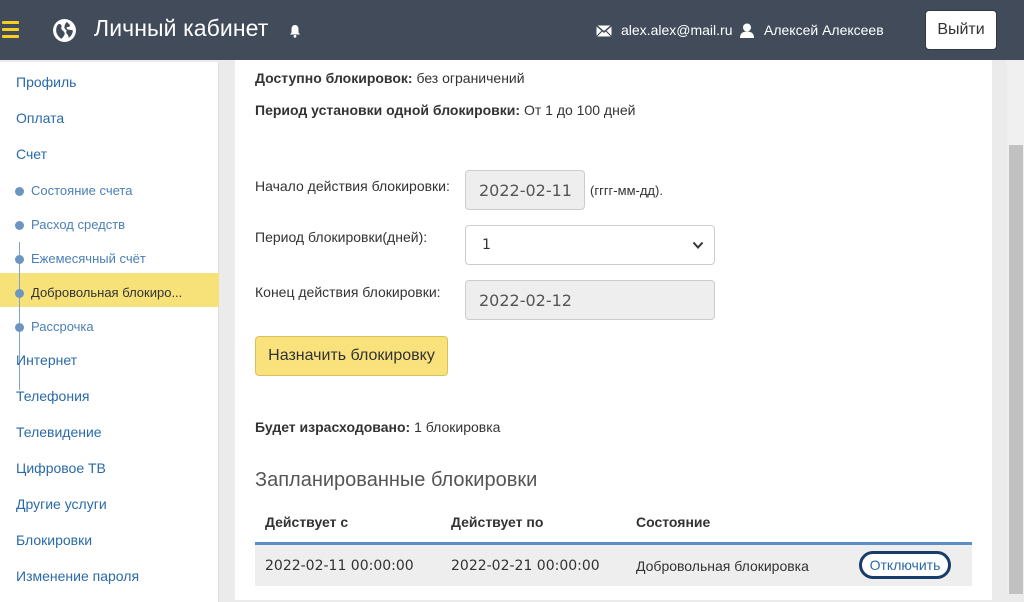  I want to click on start-date-input: 2022-02-11, so click(525, 190).